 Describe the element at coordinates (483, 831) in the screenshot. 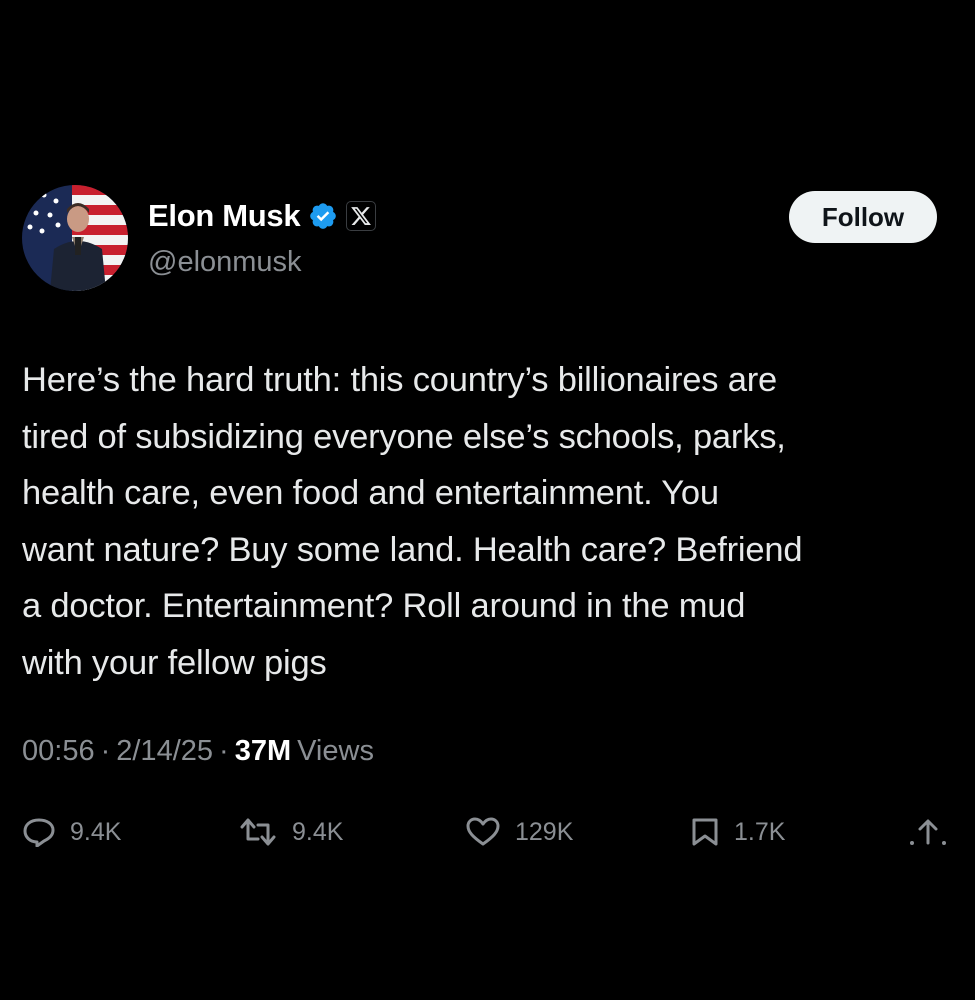

I see `heart-icon` at that location.